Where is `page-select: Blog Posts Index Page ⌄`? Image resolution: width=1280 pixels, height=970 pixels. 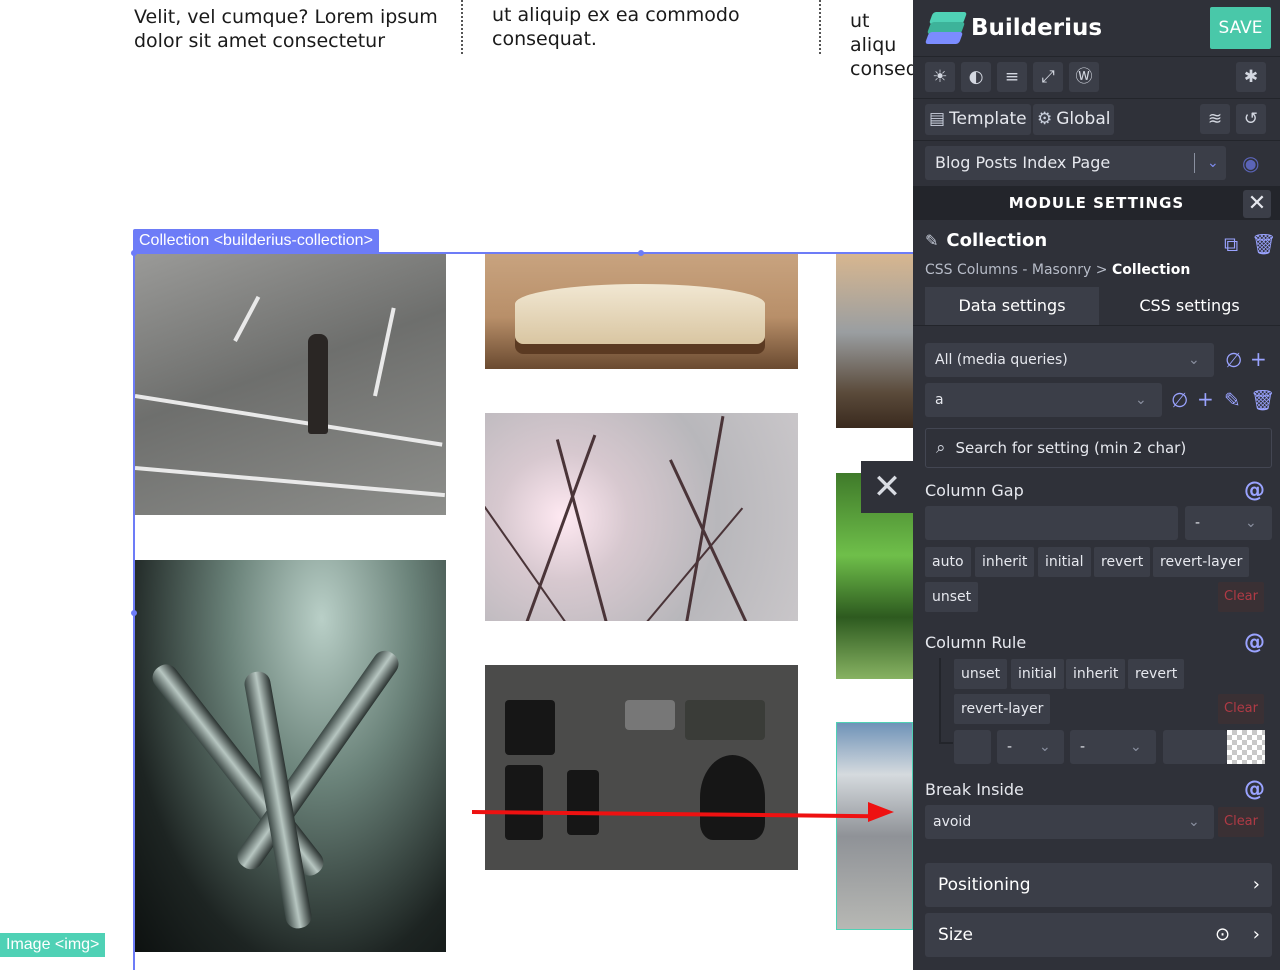 page-select: Blog Posts Index Page ⌄ is located at coordinates (1075, 163).